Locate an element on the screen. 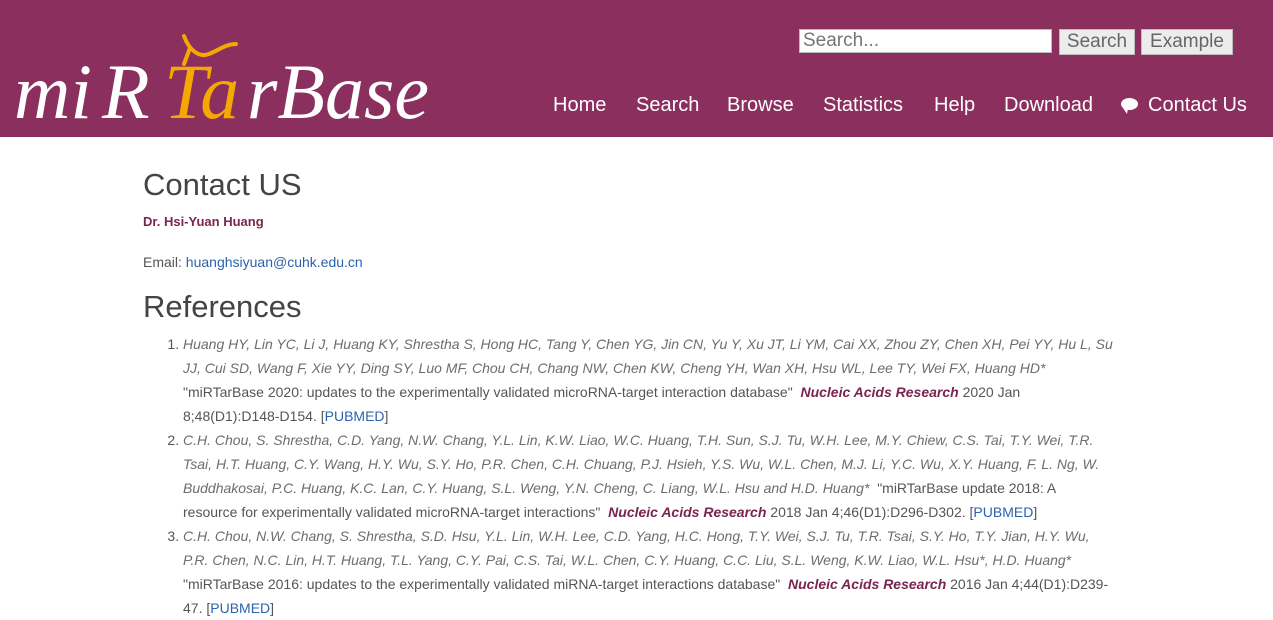 Image resolution: width=1273 pixels, height=620 pixels. email-row: Email: huanghsiyuan@cuhk.edu.cn is located at coordinates (253, 262).